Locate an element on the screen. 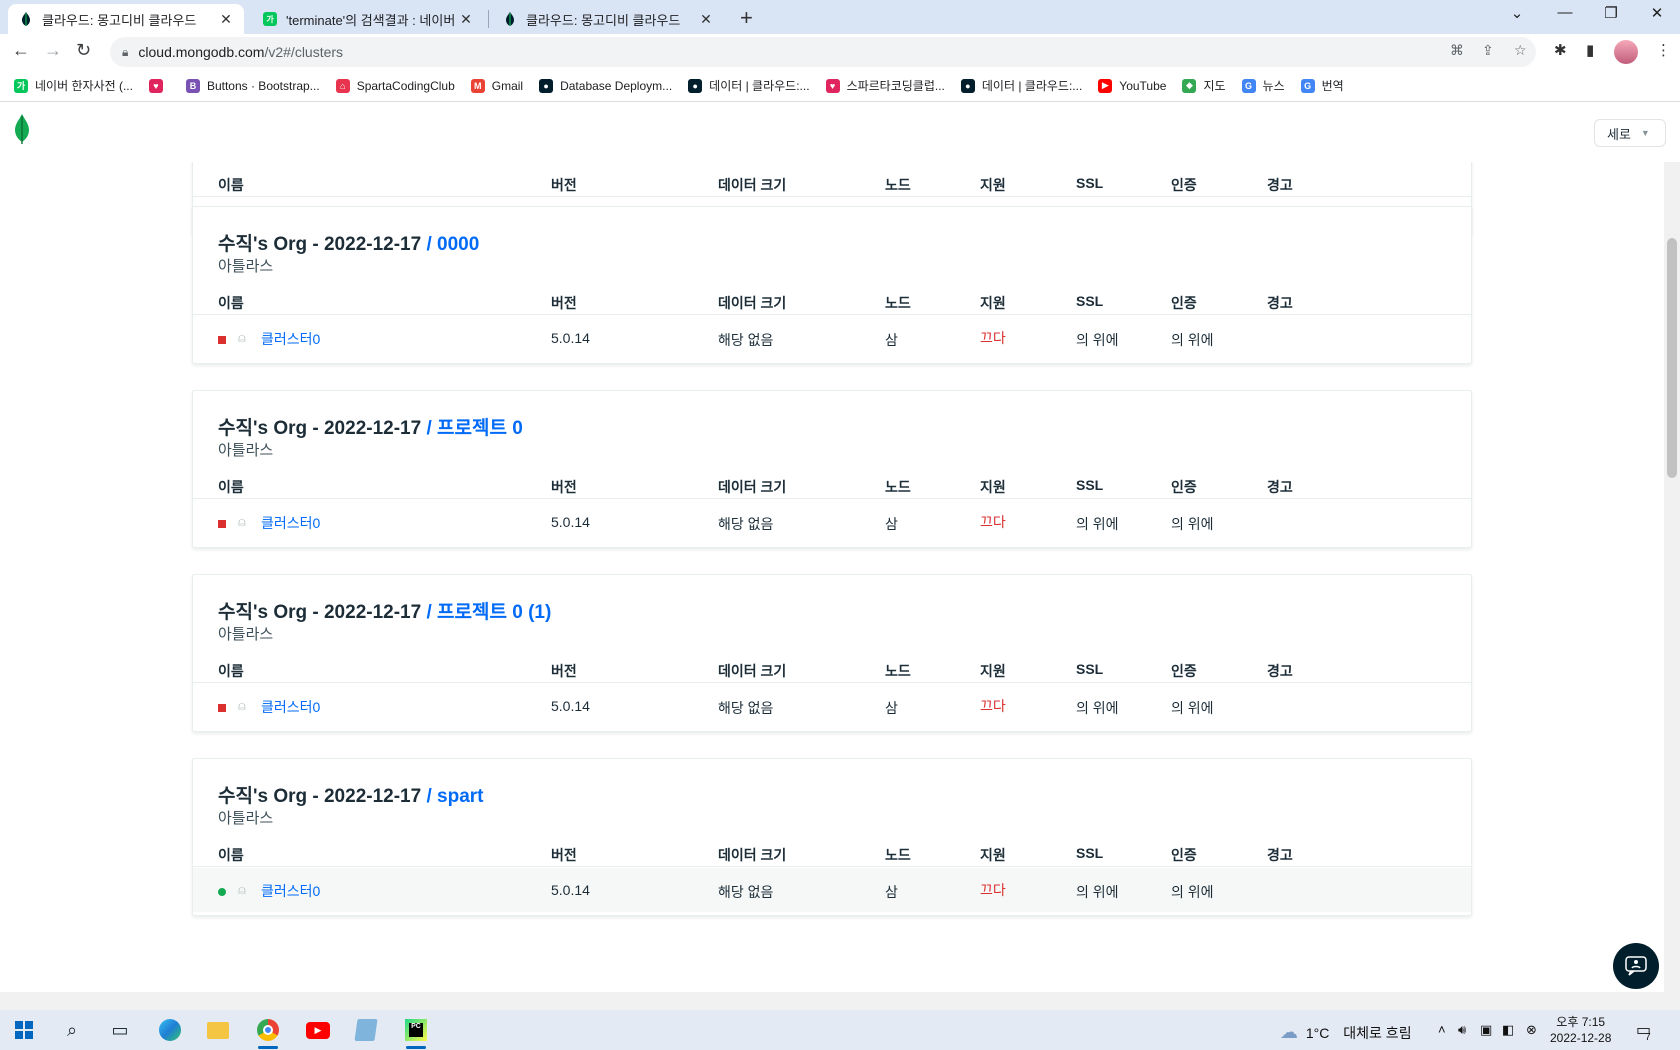  lock-icon: 🔒︎ is located at coordinates (125, 51).